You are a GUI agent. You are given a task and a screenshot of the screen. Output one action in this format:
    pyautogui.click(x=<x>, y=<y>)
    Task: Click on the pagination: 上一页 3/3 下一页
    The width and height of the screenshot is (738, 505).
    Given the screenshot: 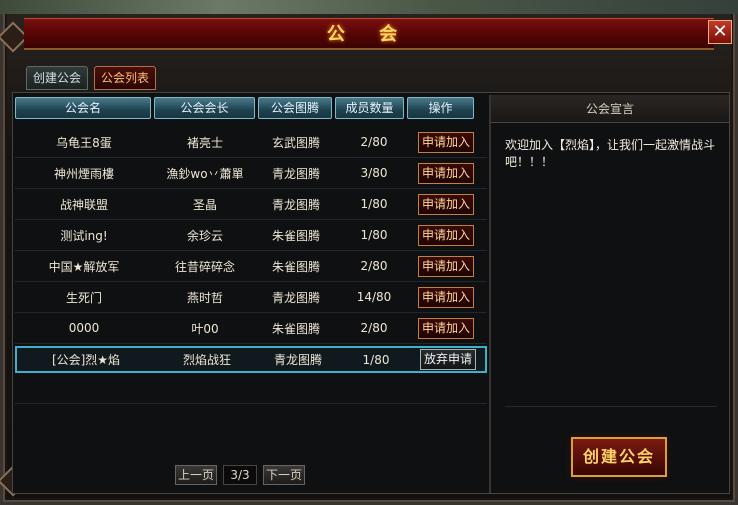 What is the action you would take?
    pyautogui.click(x=240, y=475)
    